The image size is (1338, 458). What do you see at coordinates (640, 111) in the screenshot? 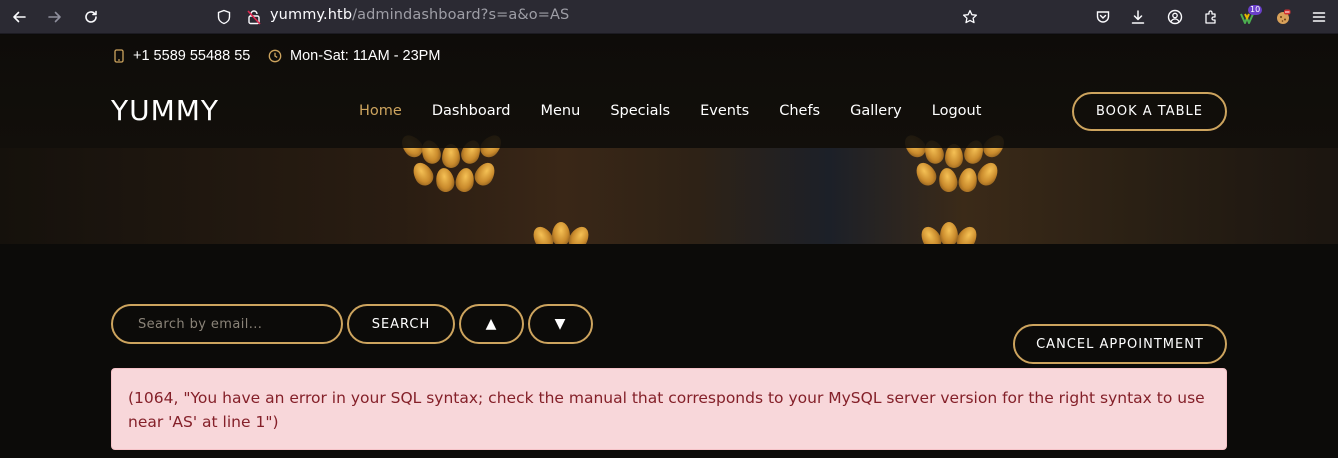
I see `nav-specials: Specials` at bounding box center [640, 111].